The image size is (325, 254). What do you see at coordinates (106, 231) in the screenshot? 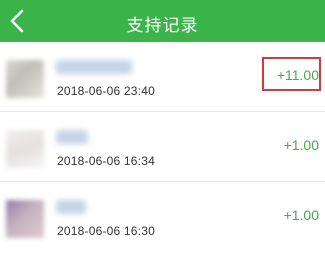
I see `record-timestamp: 2018-06-06 16:30` at bounding box center [106, 231].